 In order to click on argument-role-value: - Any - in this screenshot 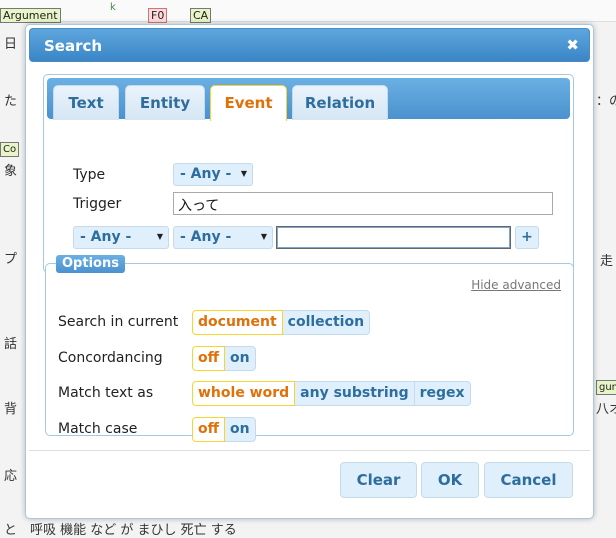, I will do `click(106, 237)`.